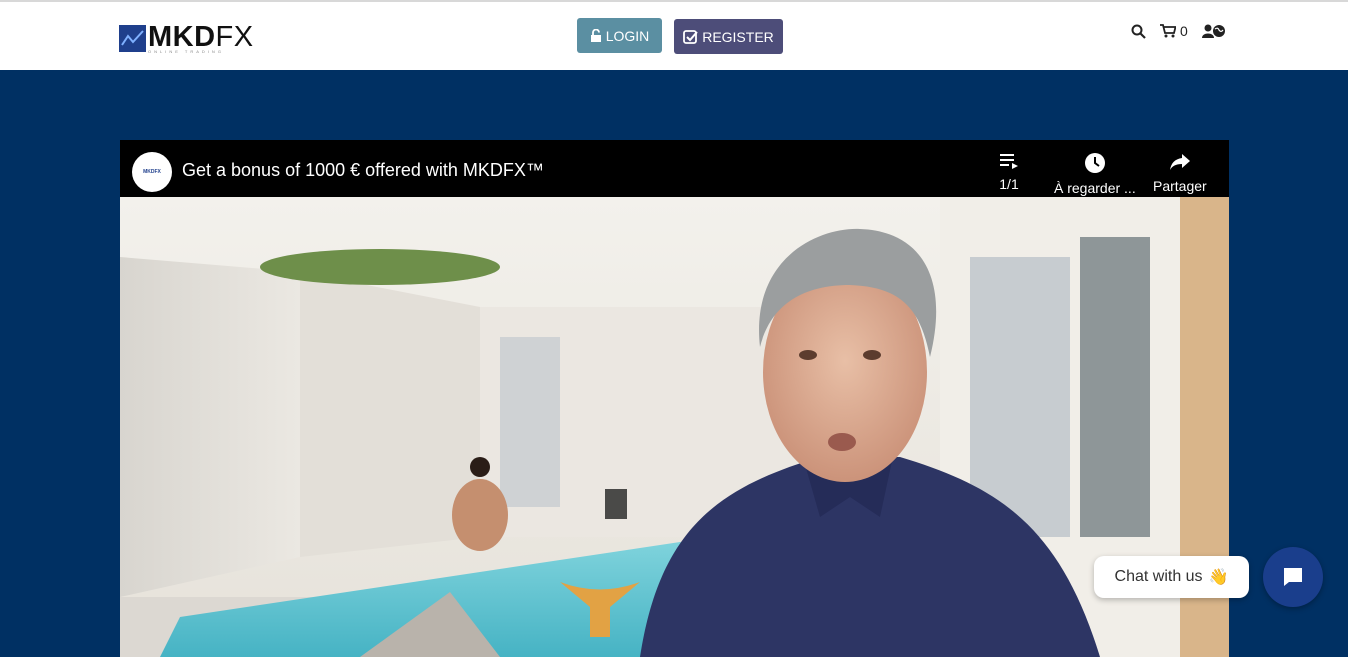  Describe the element at coordinates (1009, 161) in the screenshot. I see `playlist-icon` at that location.